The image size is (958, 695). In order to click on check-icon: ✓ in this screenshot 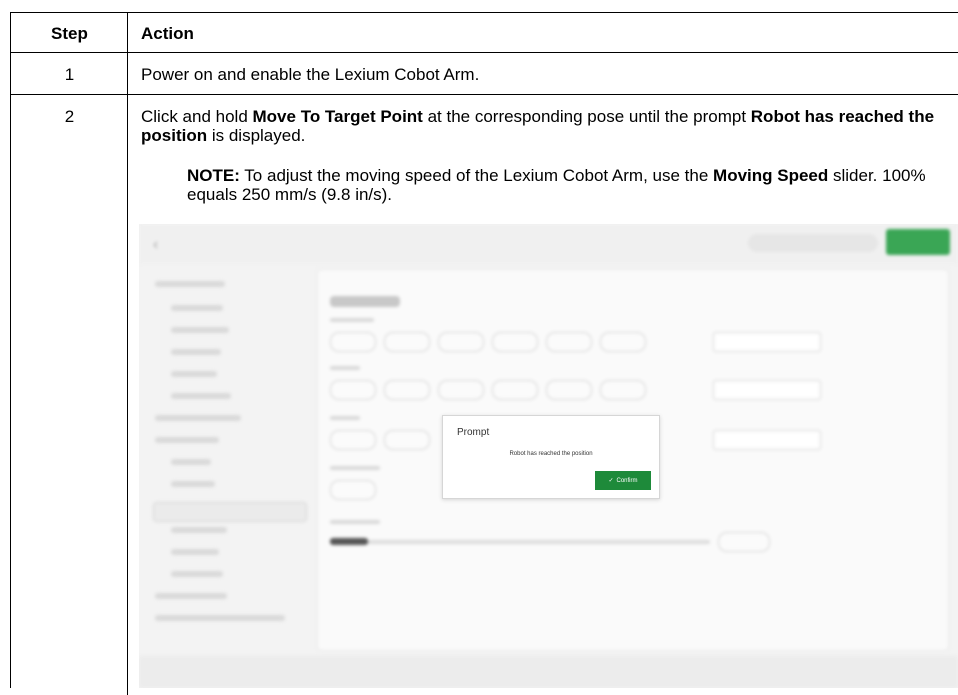, I will do `click(611, 481)`.